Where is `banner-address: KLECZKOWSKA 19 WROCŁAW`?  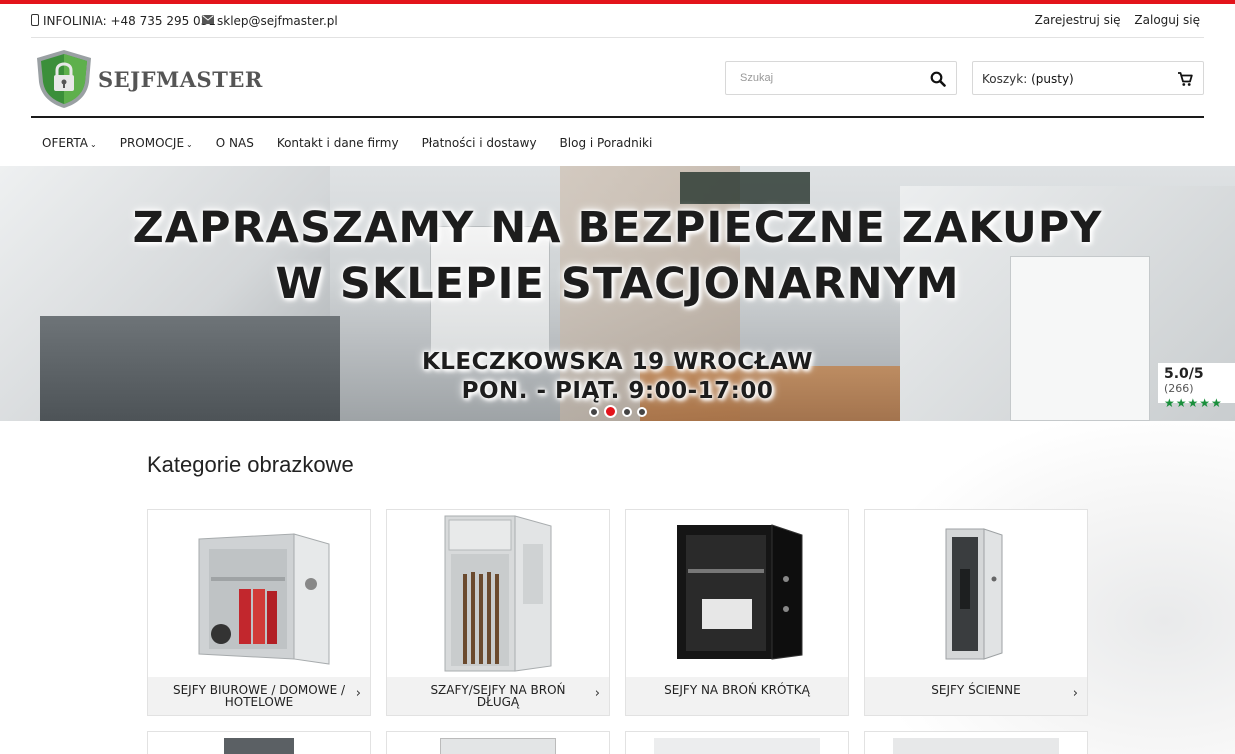
banner-address: KLECZKOWSKA 19 WROCŁAW is located at coordinates (617, 362).